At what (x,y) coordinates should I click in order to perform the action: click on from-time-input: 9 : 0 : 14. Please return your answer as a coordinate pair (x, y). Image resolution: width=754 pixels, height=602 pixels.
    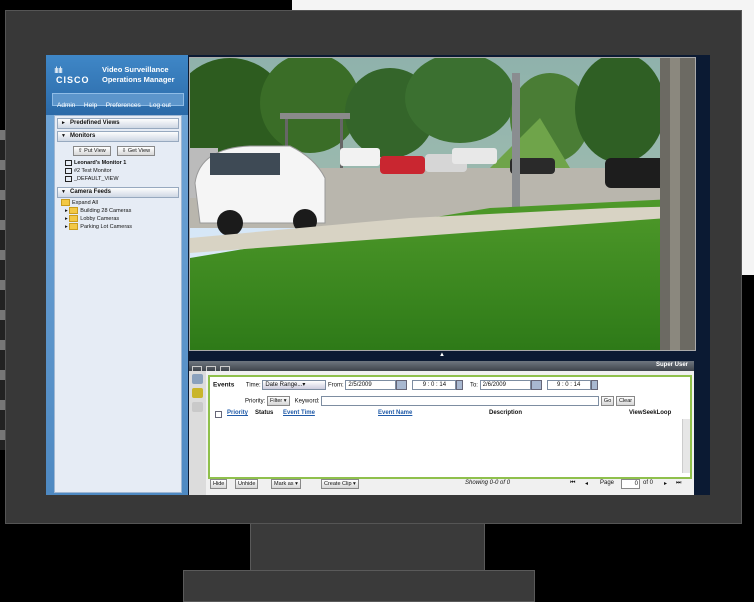
    Looking at the image, I should click on (434, 385).